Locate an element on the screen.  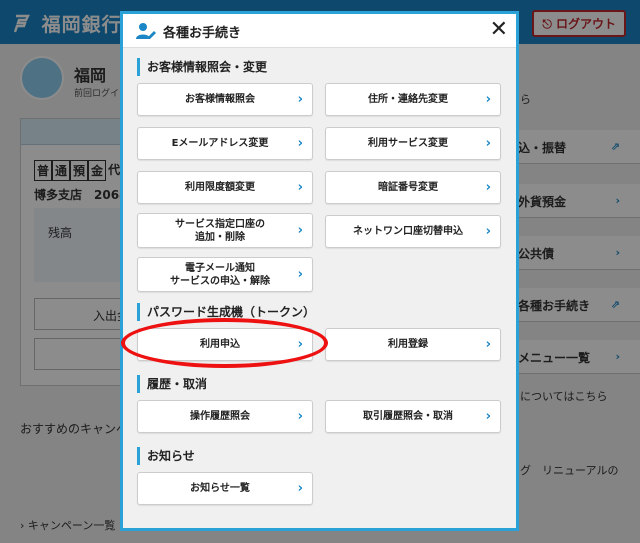
button-label: 住所・連絡先変更 is located at coordinates (408, 99).